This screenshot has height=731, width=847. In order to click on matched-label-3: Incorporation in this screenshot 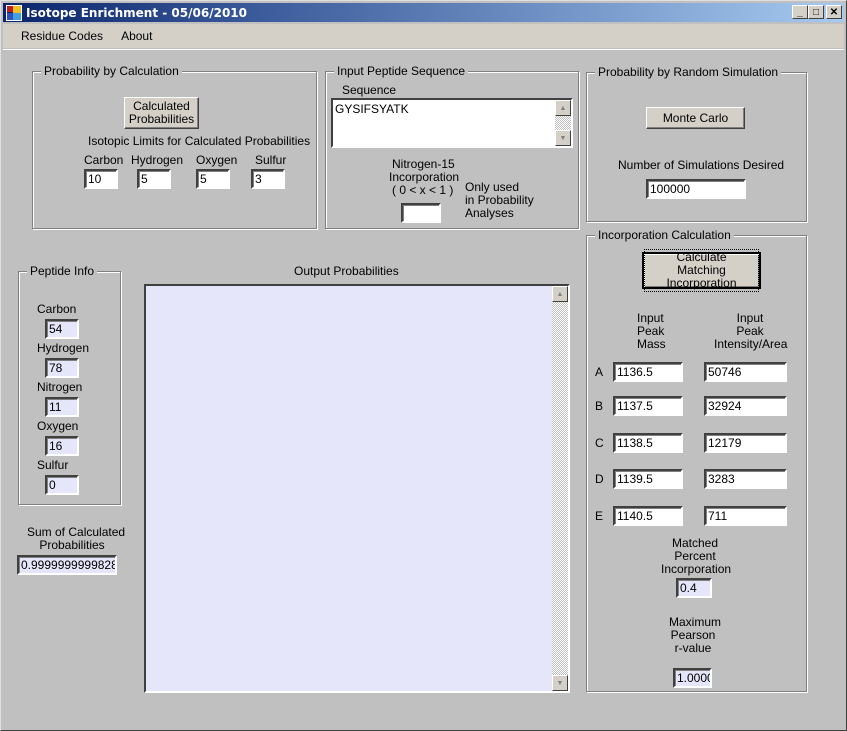, I will do `click(696, 569)`.